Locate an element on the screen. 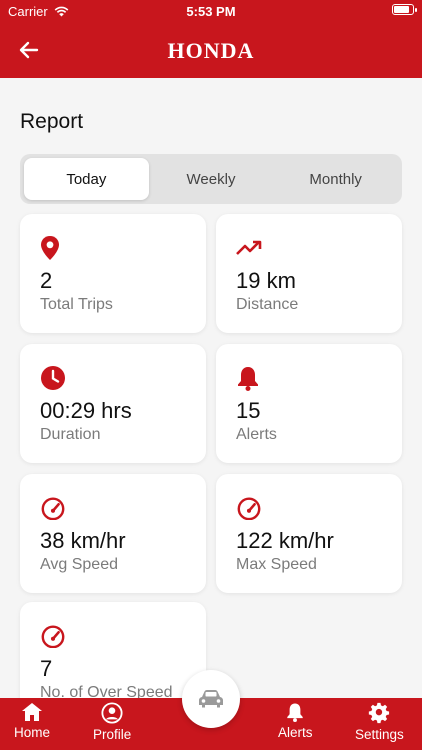 The image size is (422, 750). nav-home: Home is located at coordinates (32, 721).